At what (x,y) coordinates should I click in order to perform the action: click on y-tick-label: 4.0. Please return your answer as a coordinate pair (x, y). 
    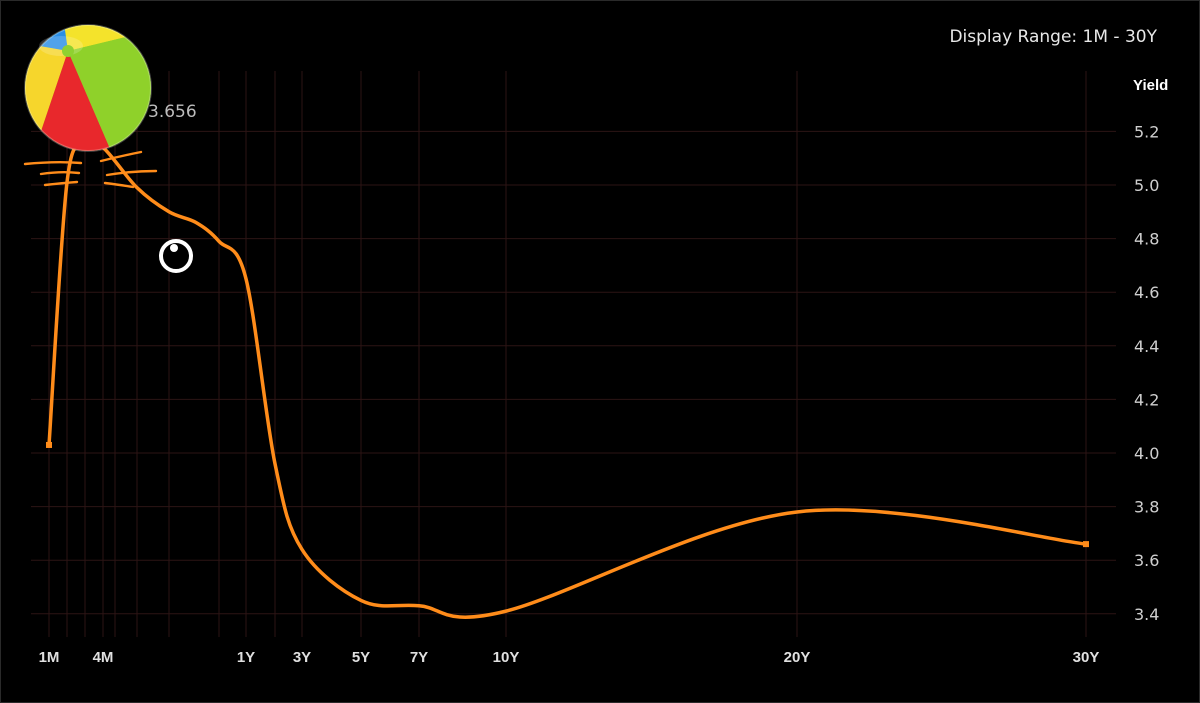
    Looking at the image, I should click on (1146, 453).